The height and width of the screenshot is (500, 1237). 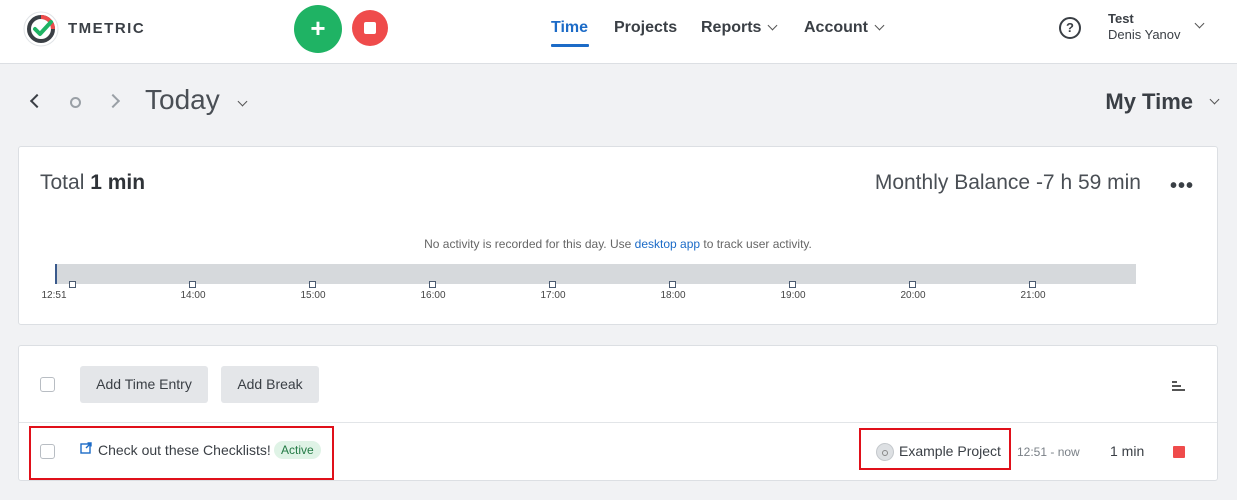 What do you see at coordinates (1179, 452) in the screenshot?
I see `stop-entry-button` at bounding box center [1179, 452].